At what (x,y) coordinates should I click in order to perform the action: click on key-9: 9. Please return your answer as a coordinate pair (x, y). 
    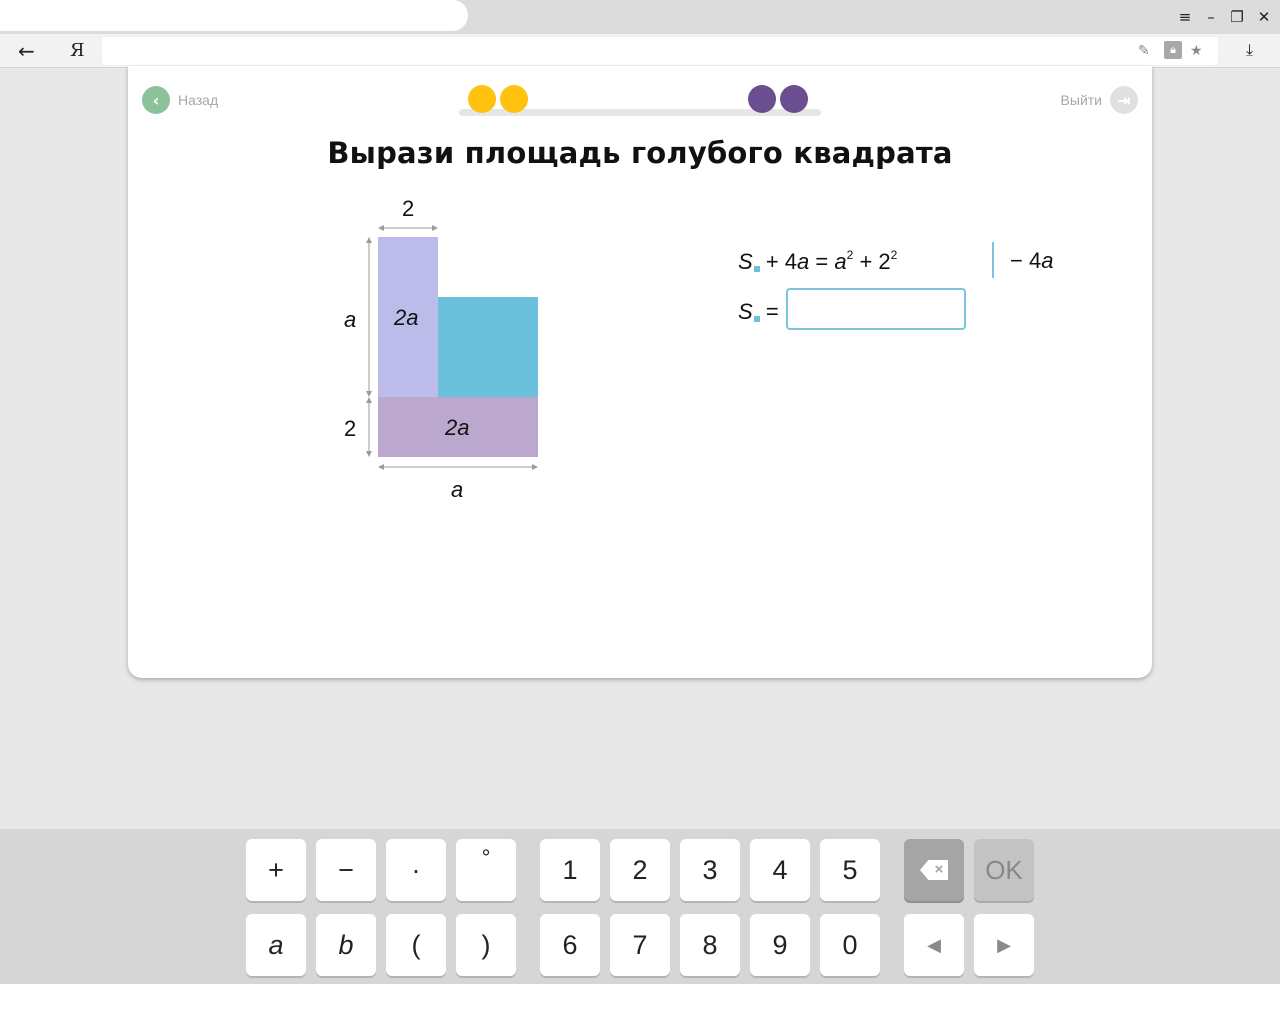
    Looking at the image, I should click on (780, 945).